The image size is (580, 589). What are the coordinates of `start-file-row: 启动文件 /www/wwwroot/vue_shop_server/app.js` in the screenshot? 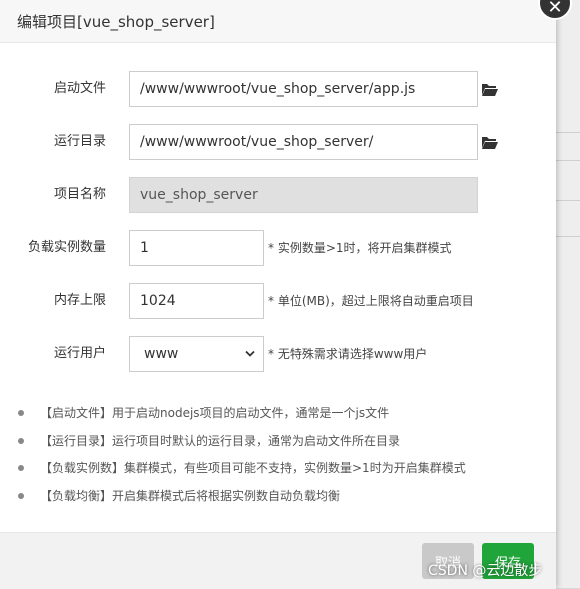 It's located at (278, 89).